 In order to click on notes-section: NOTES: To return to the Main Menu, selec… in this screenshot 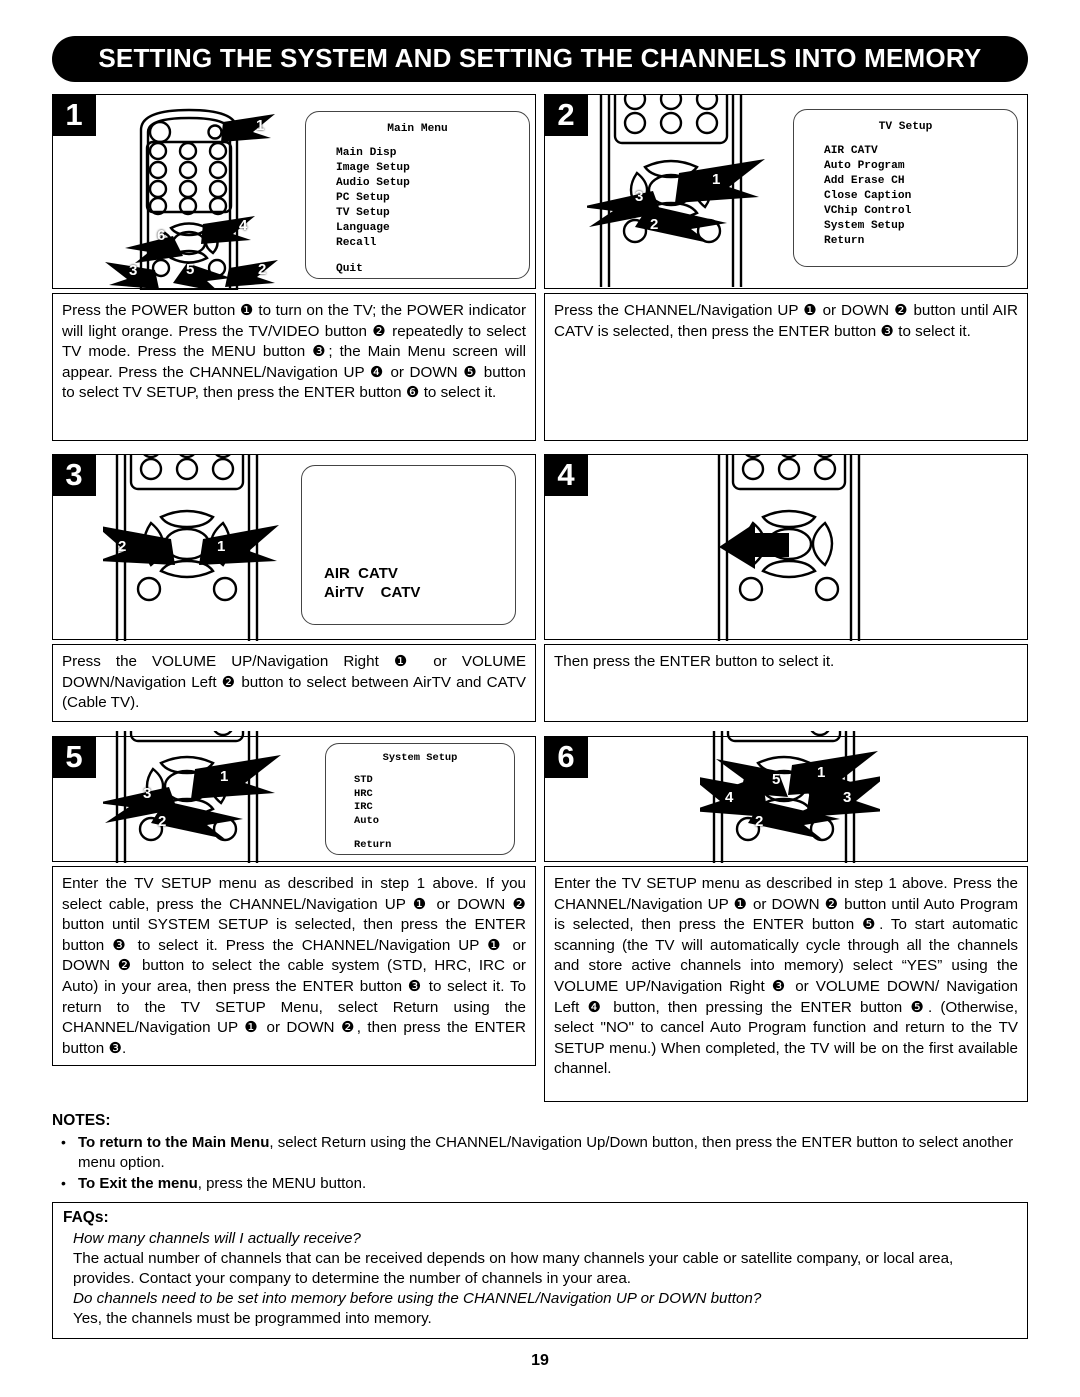, I will do `click(540, 1153)`.